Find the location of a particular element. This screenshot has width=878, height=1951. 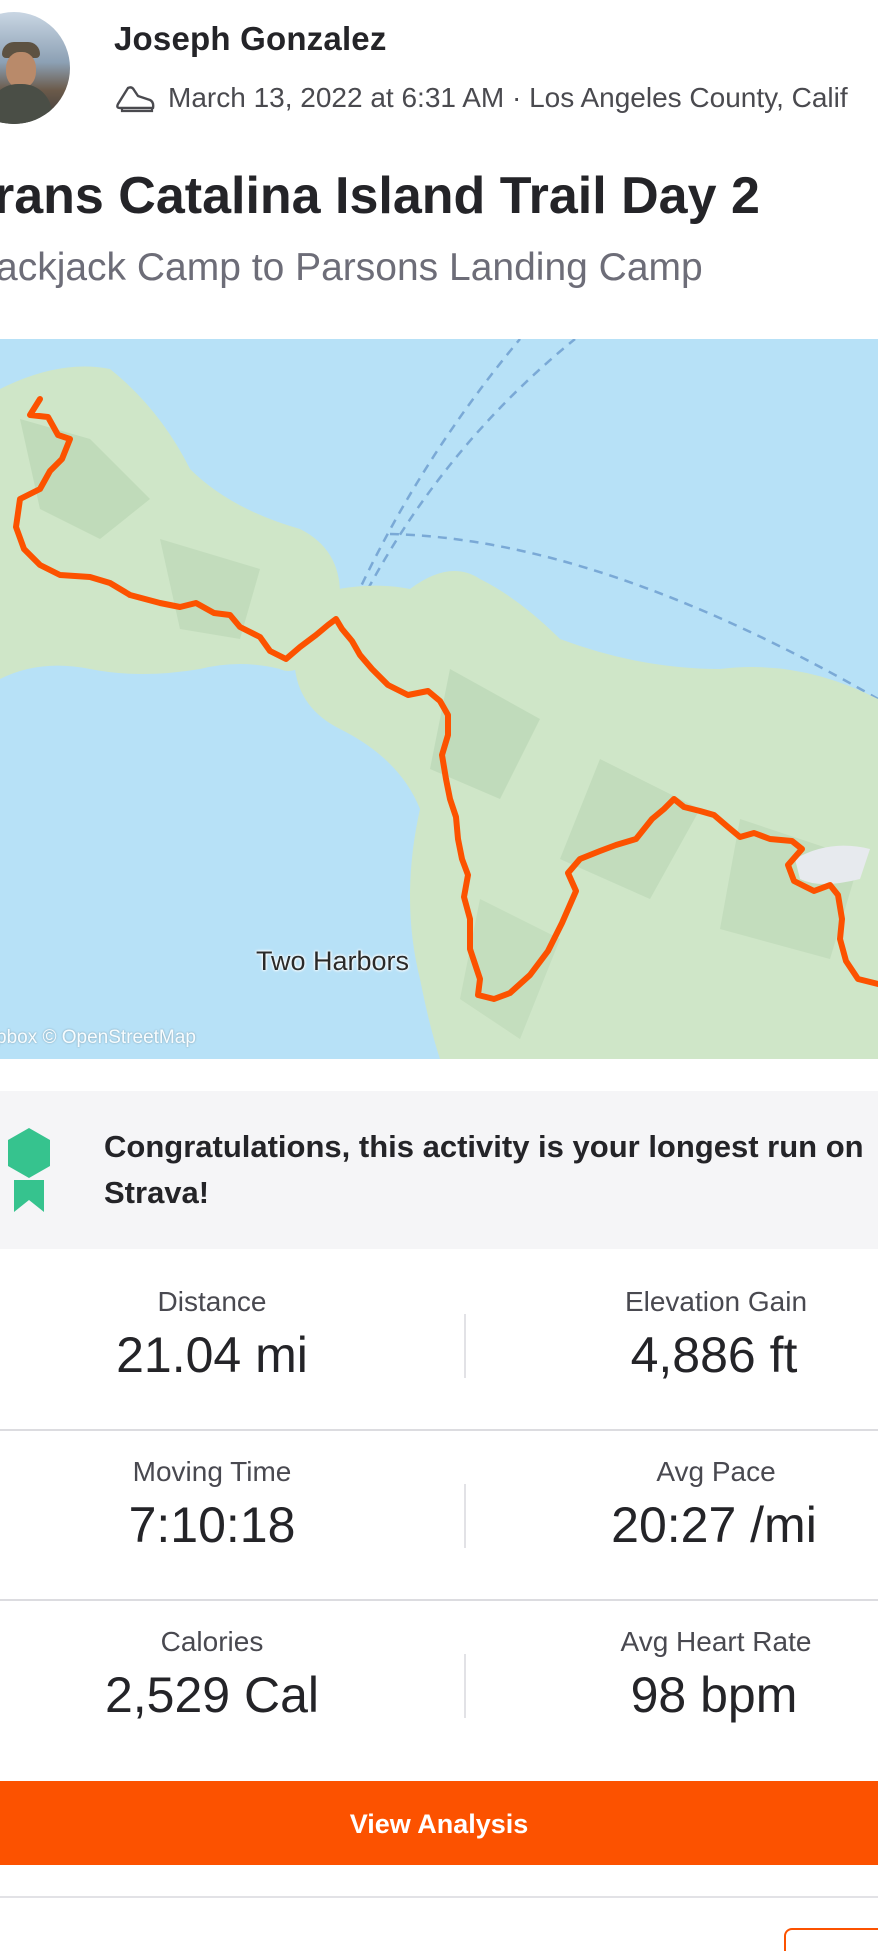

stat-value-moving-time: 7:10:18 is located at coordinates (212, 1525).